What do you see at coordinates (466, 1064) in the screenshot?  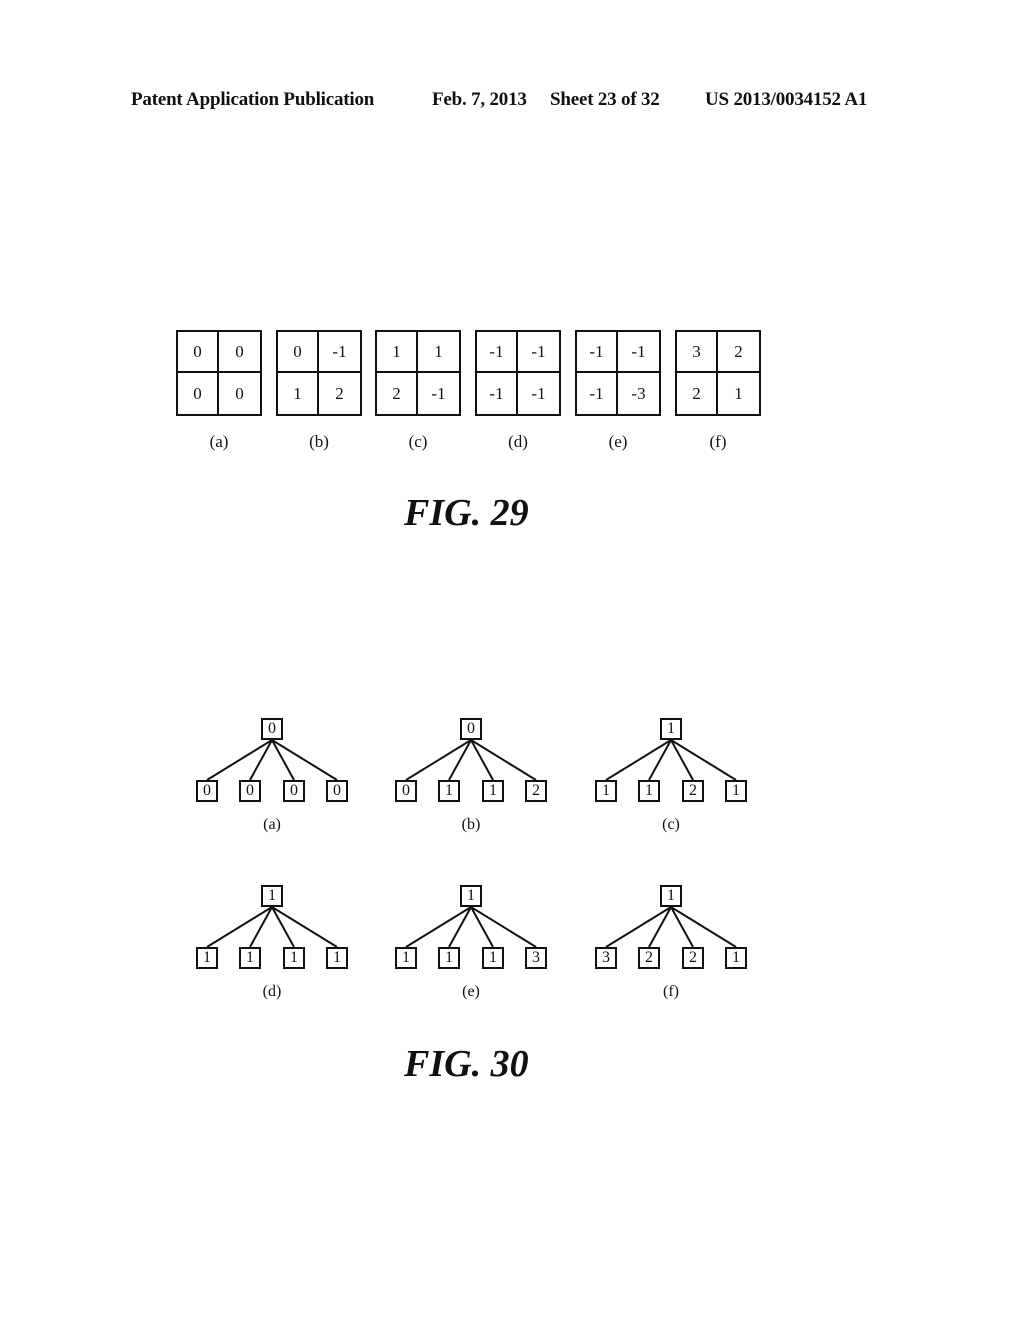 I see `fig30-title: FIG. 30` at bounding box center [466, 1064].